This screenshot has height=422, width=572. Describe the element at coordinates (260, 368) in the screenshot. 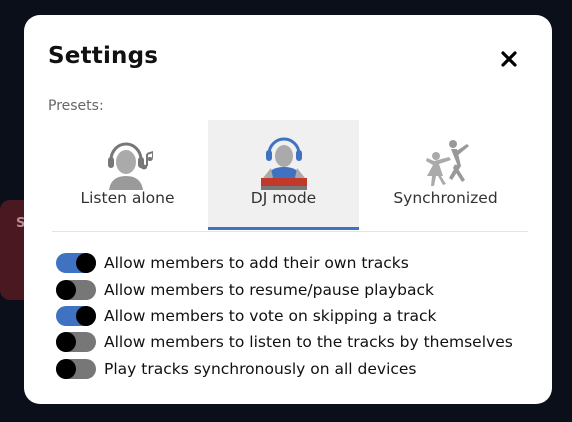

I see `option-label: Play tracks synchronously on all devices` at that location.